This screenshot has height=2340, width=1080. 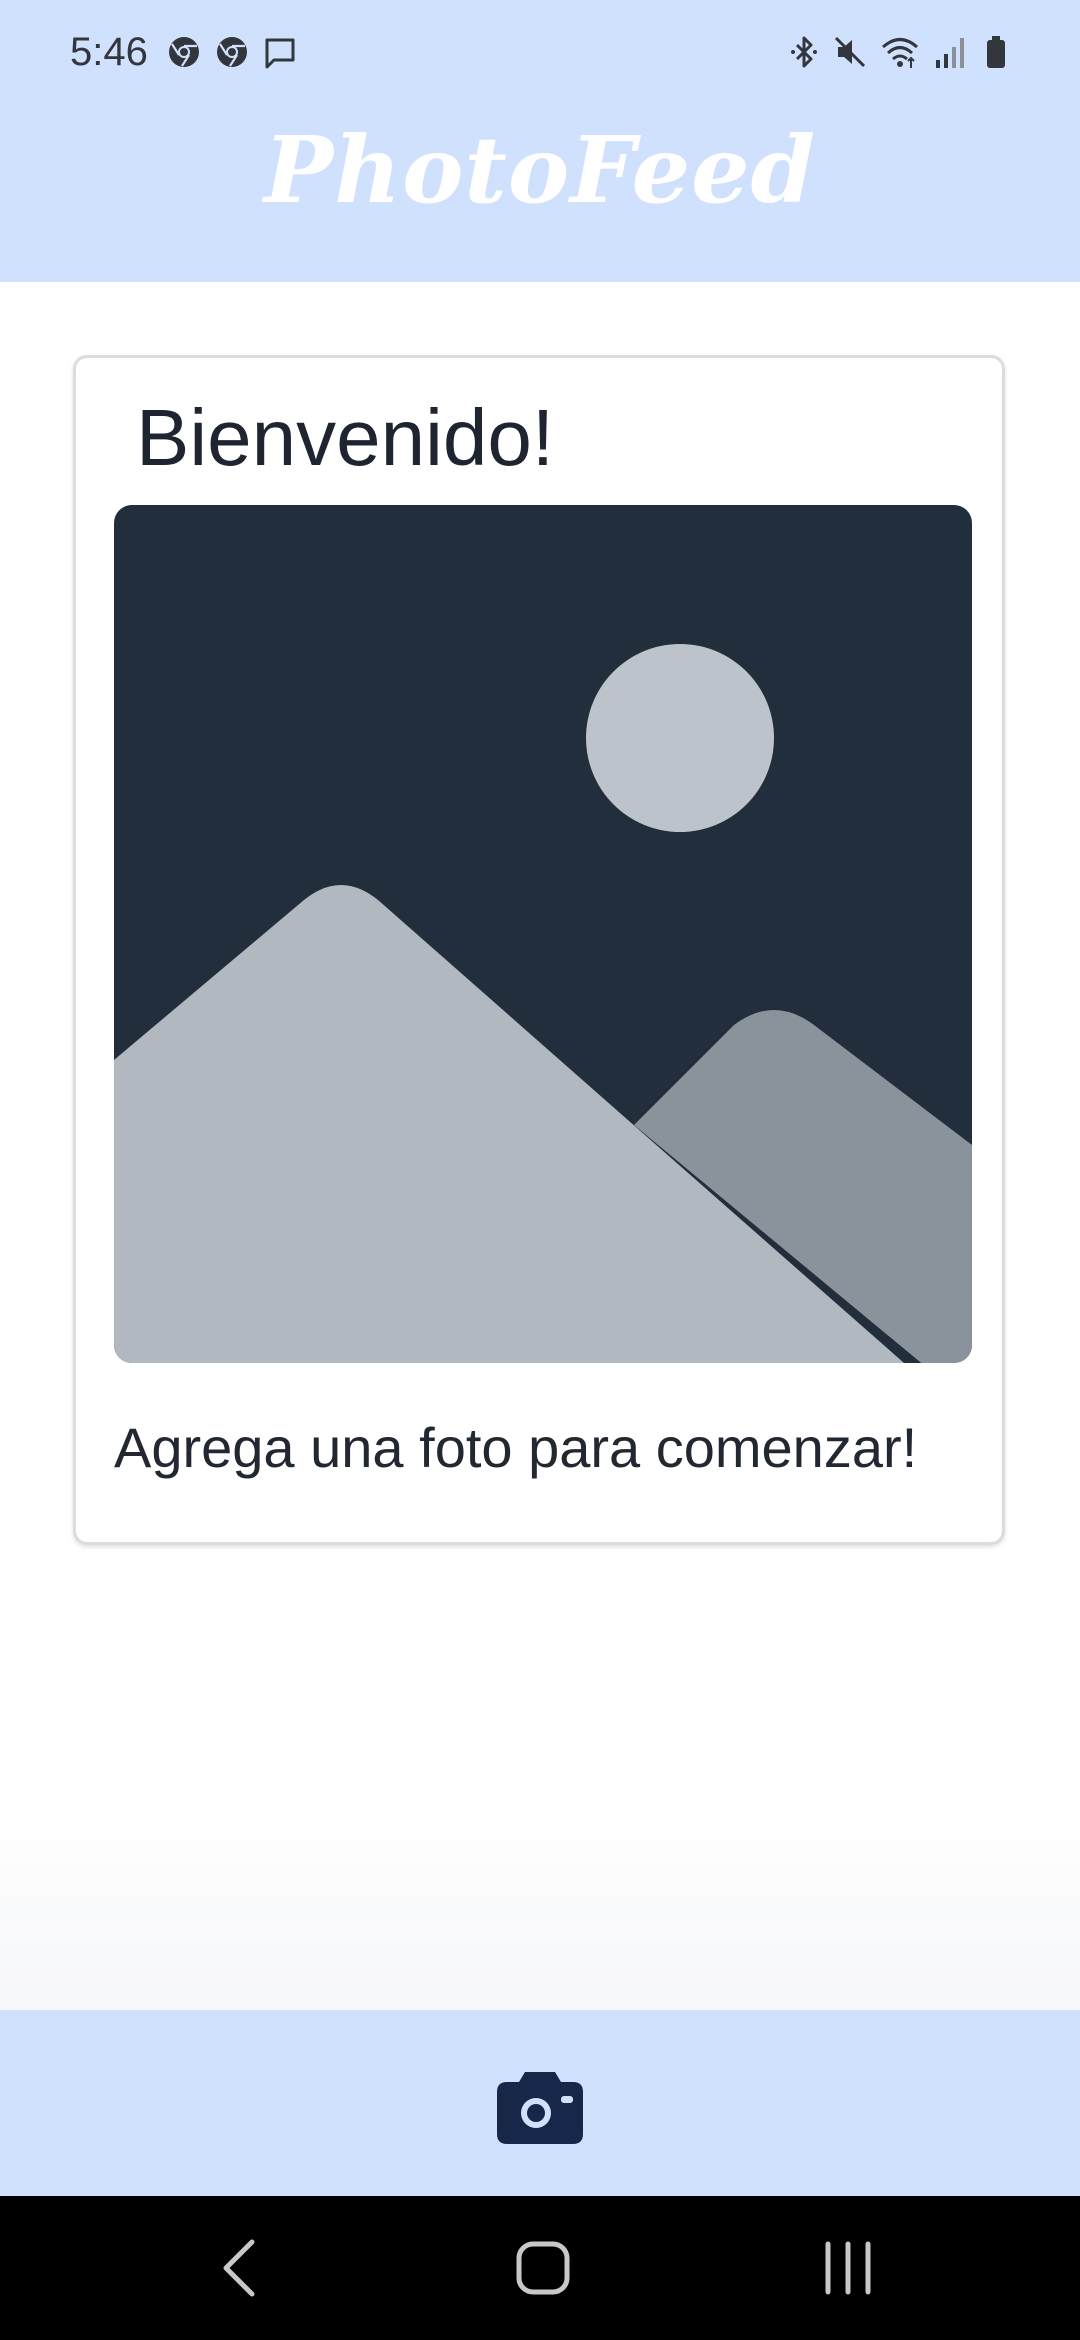 What do you see at coordinates (540, 170) in the screenshot?
I see `app-title: PhotoFeed` at bounding box center [540, 170].